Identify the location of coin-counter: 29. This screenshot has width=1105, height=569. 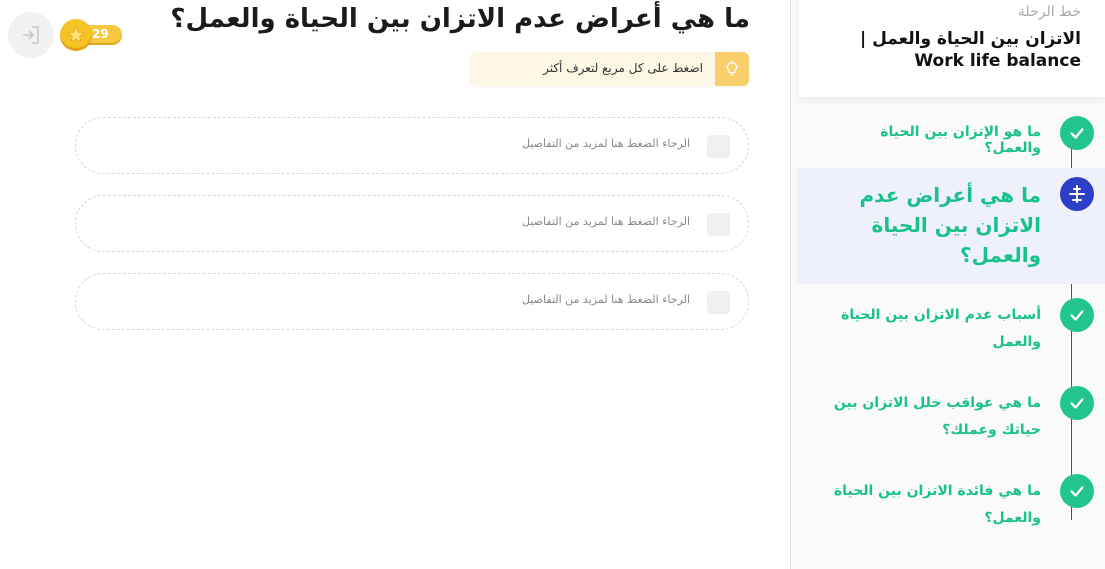
(92, 36).